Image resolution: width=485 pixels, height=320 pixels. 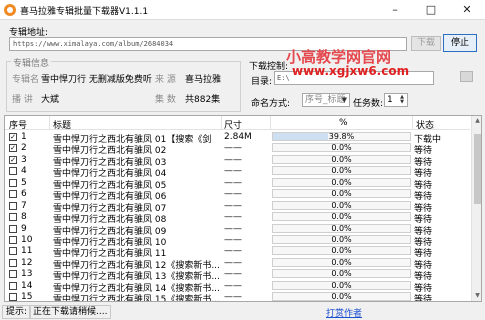 What do you see at coordinates (396, 100) in the screenshot?
I see `tasks-stepper: 1 ▲ ▼` at bounding box center [396, 100].